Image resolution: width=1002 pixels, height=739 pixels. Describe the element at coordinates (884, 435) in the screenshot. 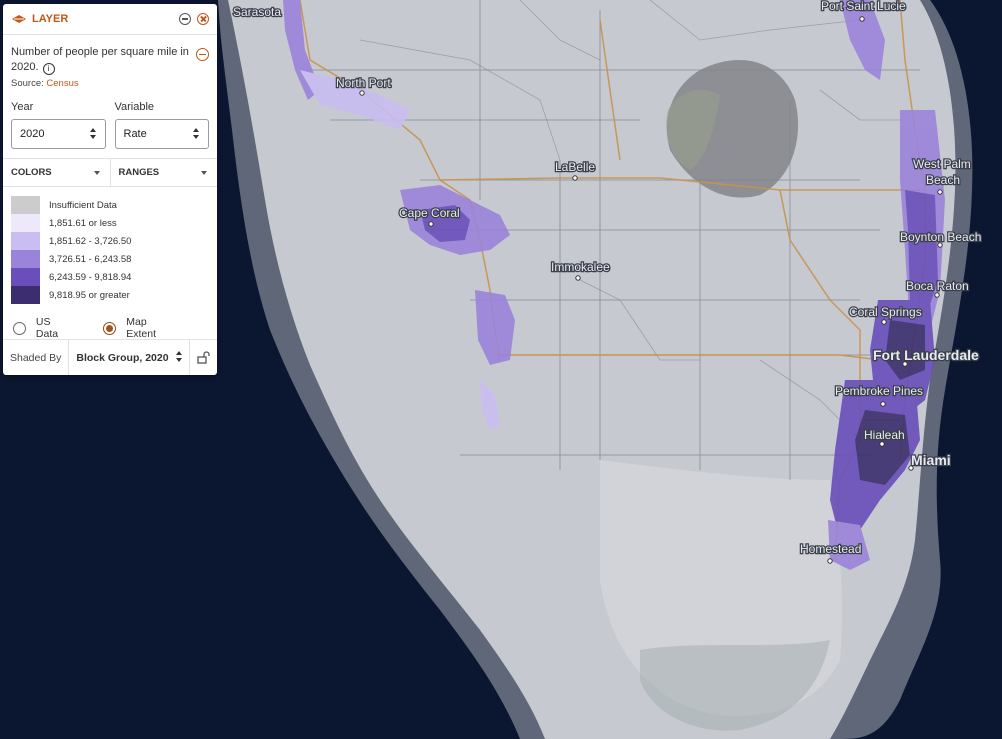

I see `city-label: Hialeah` at that location.